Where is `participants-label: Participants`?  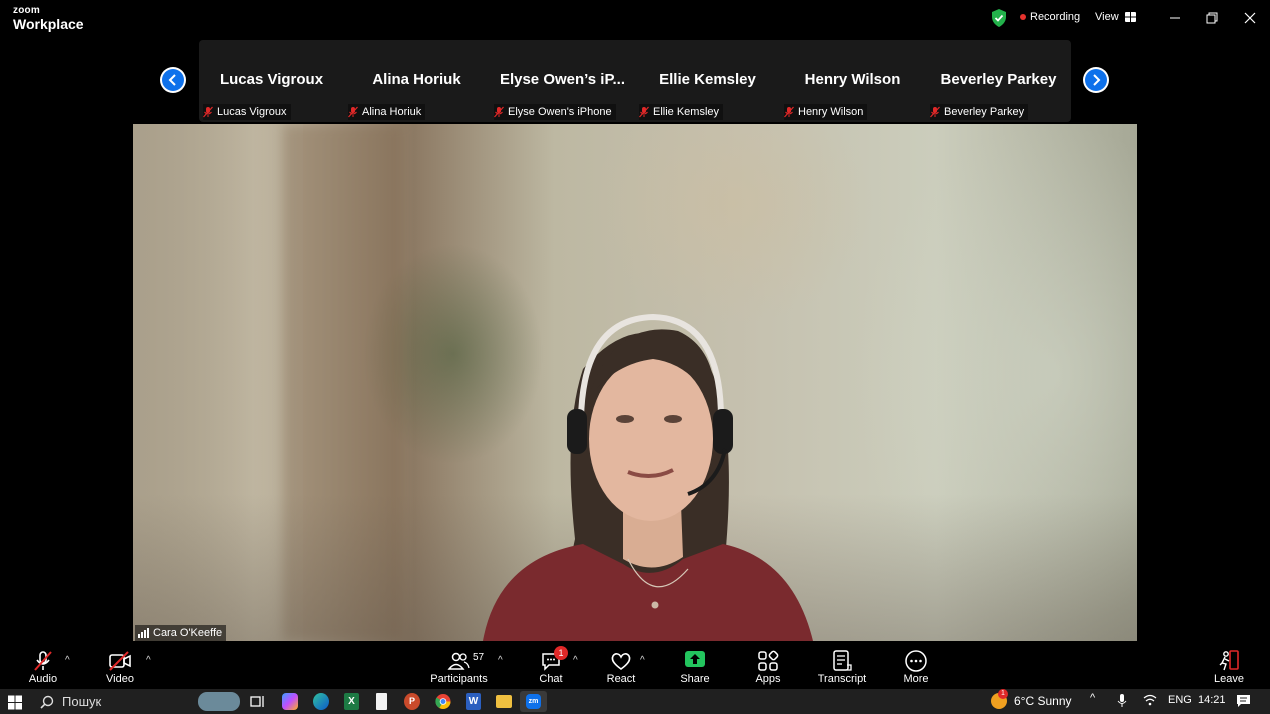
participants-label: Participants is located at coordinates (459, 679).